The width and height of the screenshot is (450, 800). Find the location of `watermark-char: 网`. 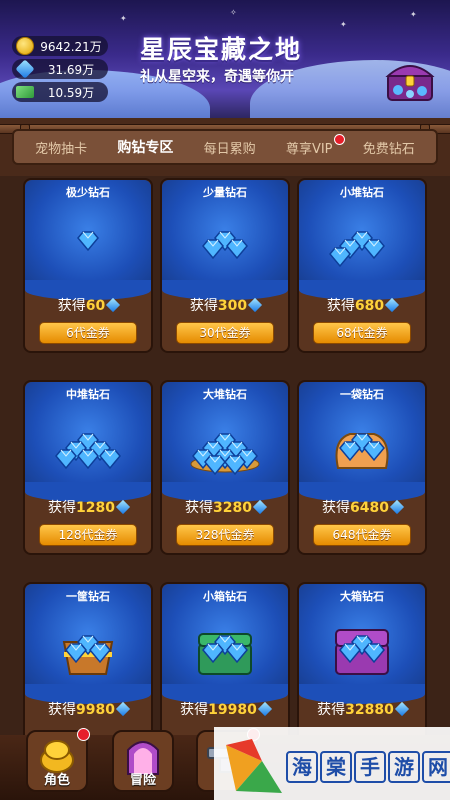

watermark-char: 网 is located at coordinates (436, 767).